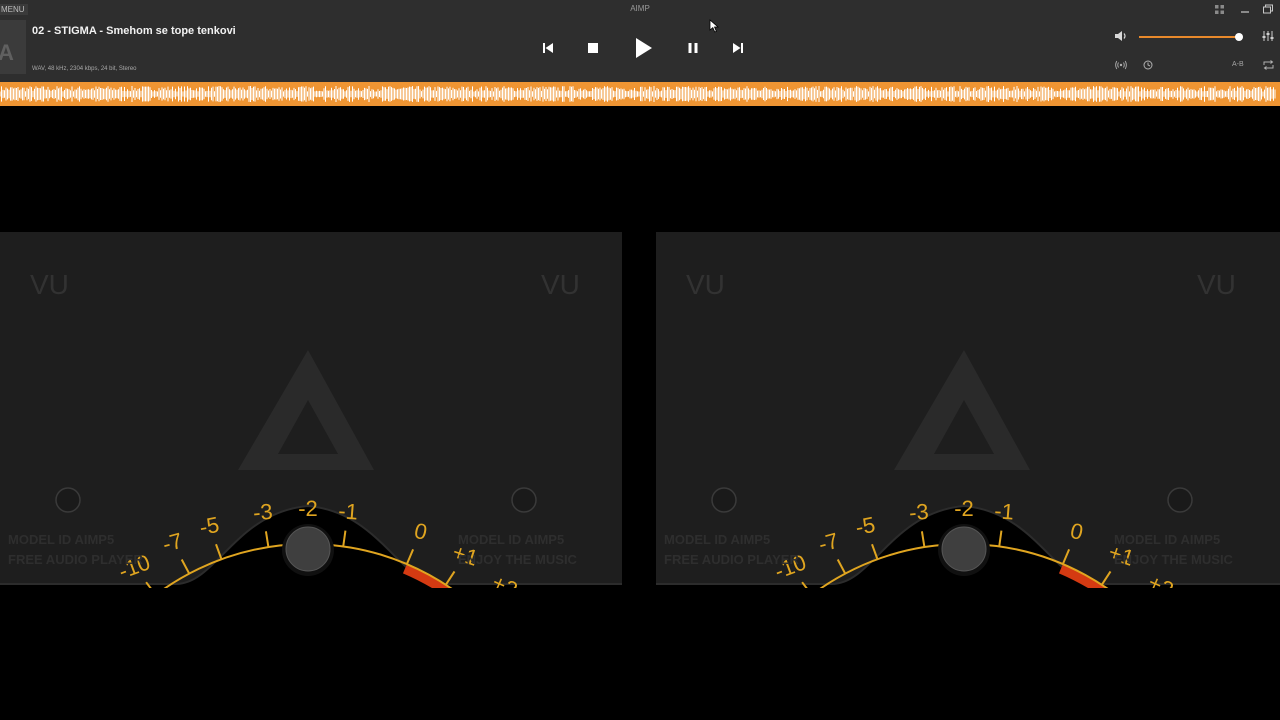 This screenshot has height=720, width=1280. I want to click on restore-icon, so click(1268, 9).